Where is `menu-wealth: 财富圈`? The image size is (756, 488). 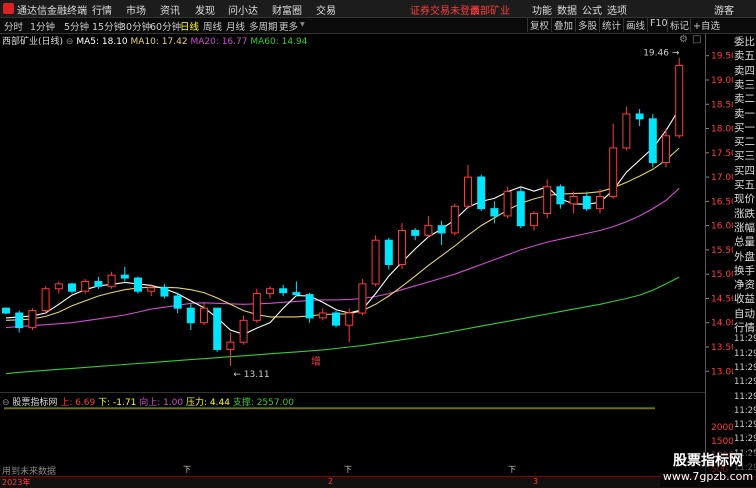 menu-wealth: 财富圈 is located at coordinates (287, 9).